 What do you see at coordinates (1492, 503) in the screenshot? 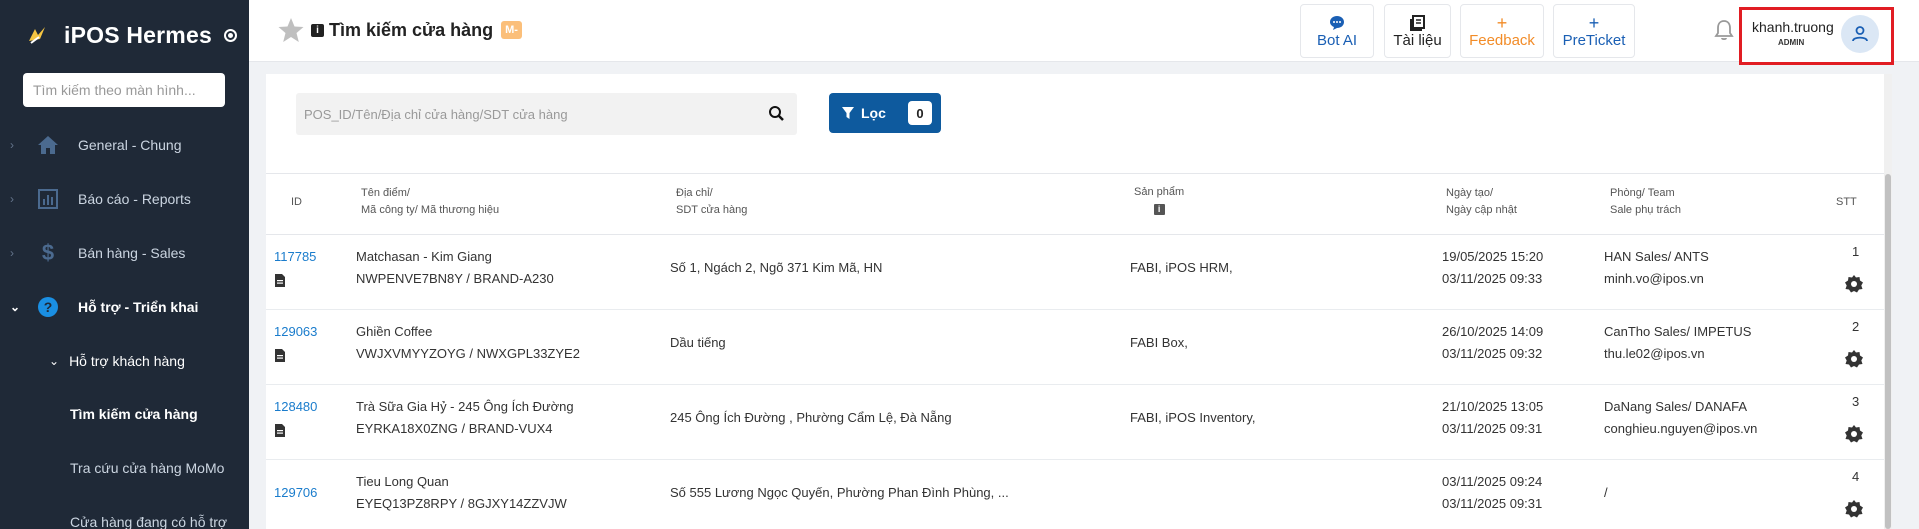
I see `updated-date: 03/11/2025 09:31` at bounding box center [1492, 503].